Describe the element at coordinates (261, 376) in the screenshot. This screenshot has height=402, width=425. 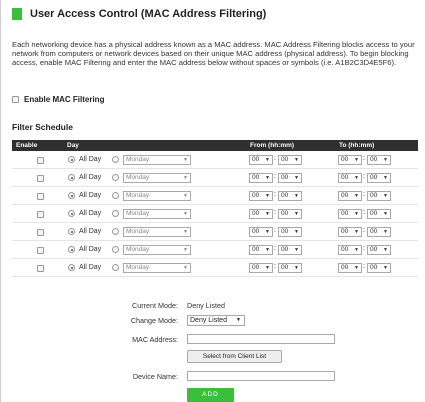
I see `device-name-input` at that location.